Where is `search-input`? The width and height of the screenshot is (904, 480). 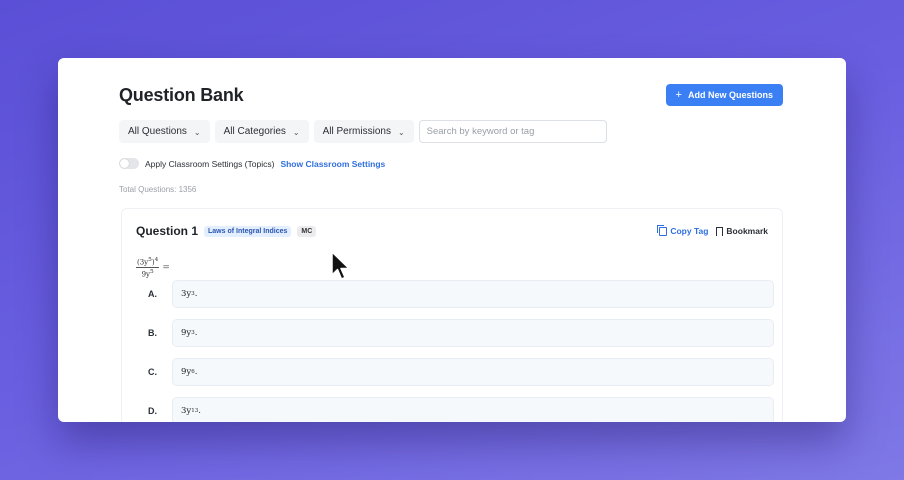
search-input is located at coordinates (512, 131).